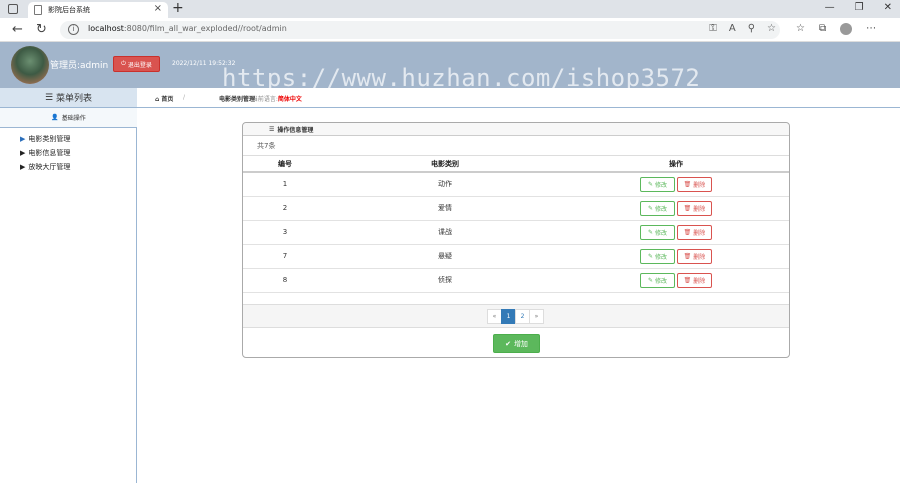 The height and width of the screenshot is (483, 900). Describe the element at coordinates (846, 29) in the screenshot. I see `profile-avatar-icon` at that location.